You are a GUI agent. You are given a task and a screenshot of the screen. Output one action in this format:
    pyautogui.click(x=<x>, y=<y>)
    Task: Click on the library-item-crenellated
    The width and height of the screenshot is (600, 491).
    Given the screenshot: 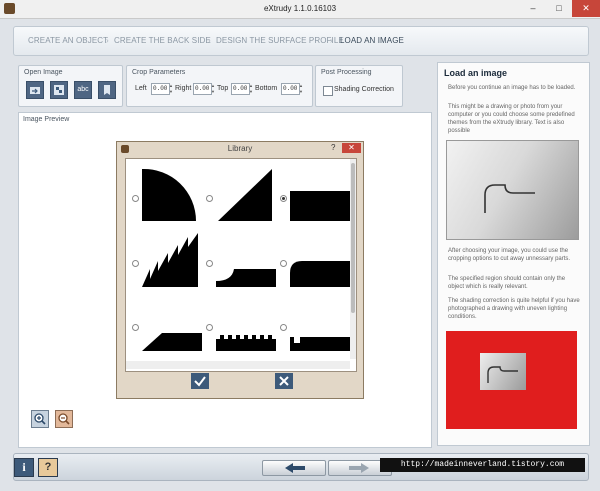 What is the action you would take?
    pyautogui.click(x=245, y=325)
    